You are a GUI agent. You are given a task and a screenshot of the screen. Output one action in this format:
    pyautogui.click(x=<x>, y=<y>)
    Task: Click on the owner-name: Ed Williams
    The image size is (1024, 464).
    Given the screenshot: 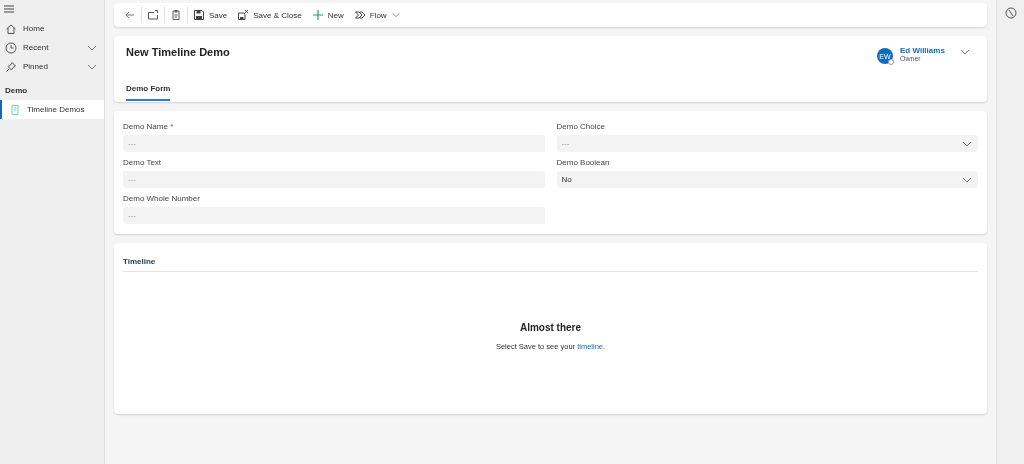 What is the action you would take?
    pyautogui.click(x=926, y=50)
    